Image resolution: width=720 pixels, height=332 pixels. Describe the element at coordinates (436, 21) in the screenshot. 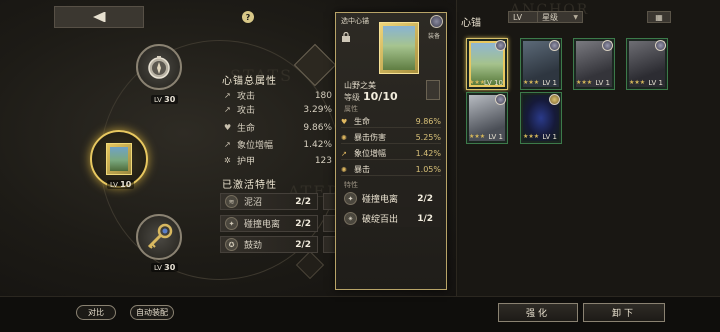

I see `equipped-character-avatar` at that location.